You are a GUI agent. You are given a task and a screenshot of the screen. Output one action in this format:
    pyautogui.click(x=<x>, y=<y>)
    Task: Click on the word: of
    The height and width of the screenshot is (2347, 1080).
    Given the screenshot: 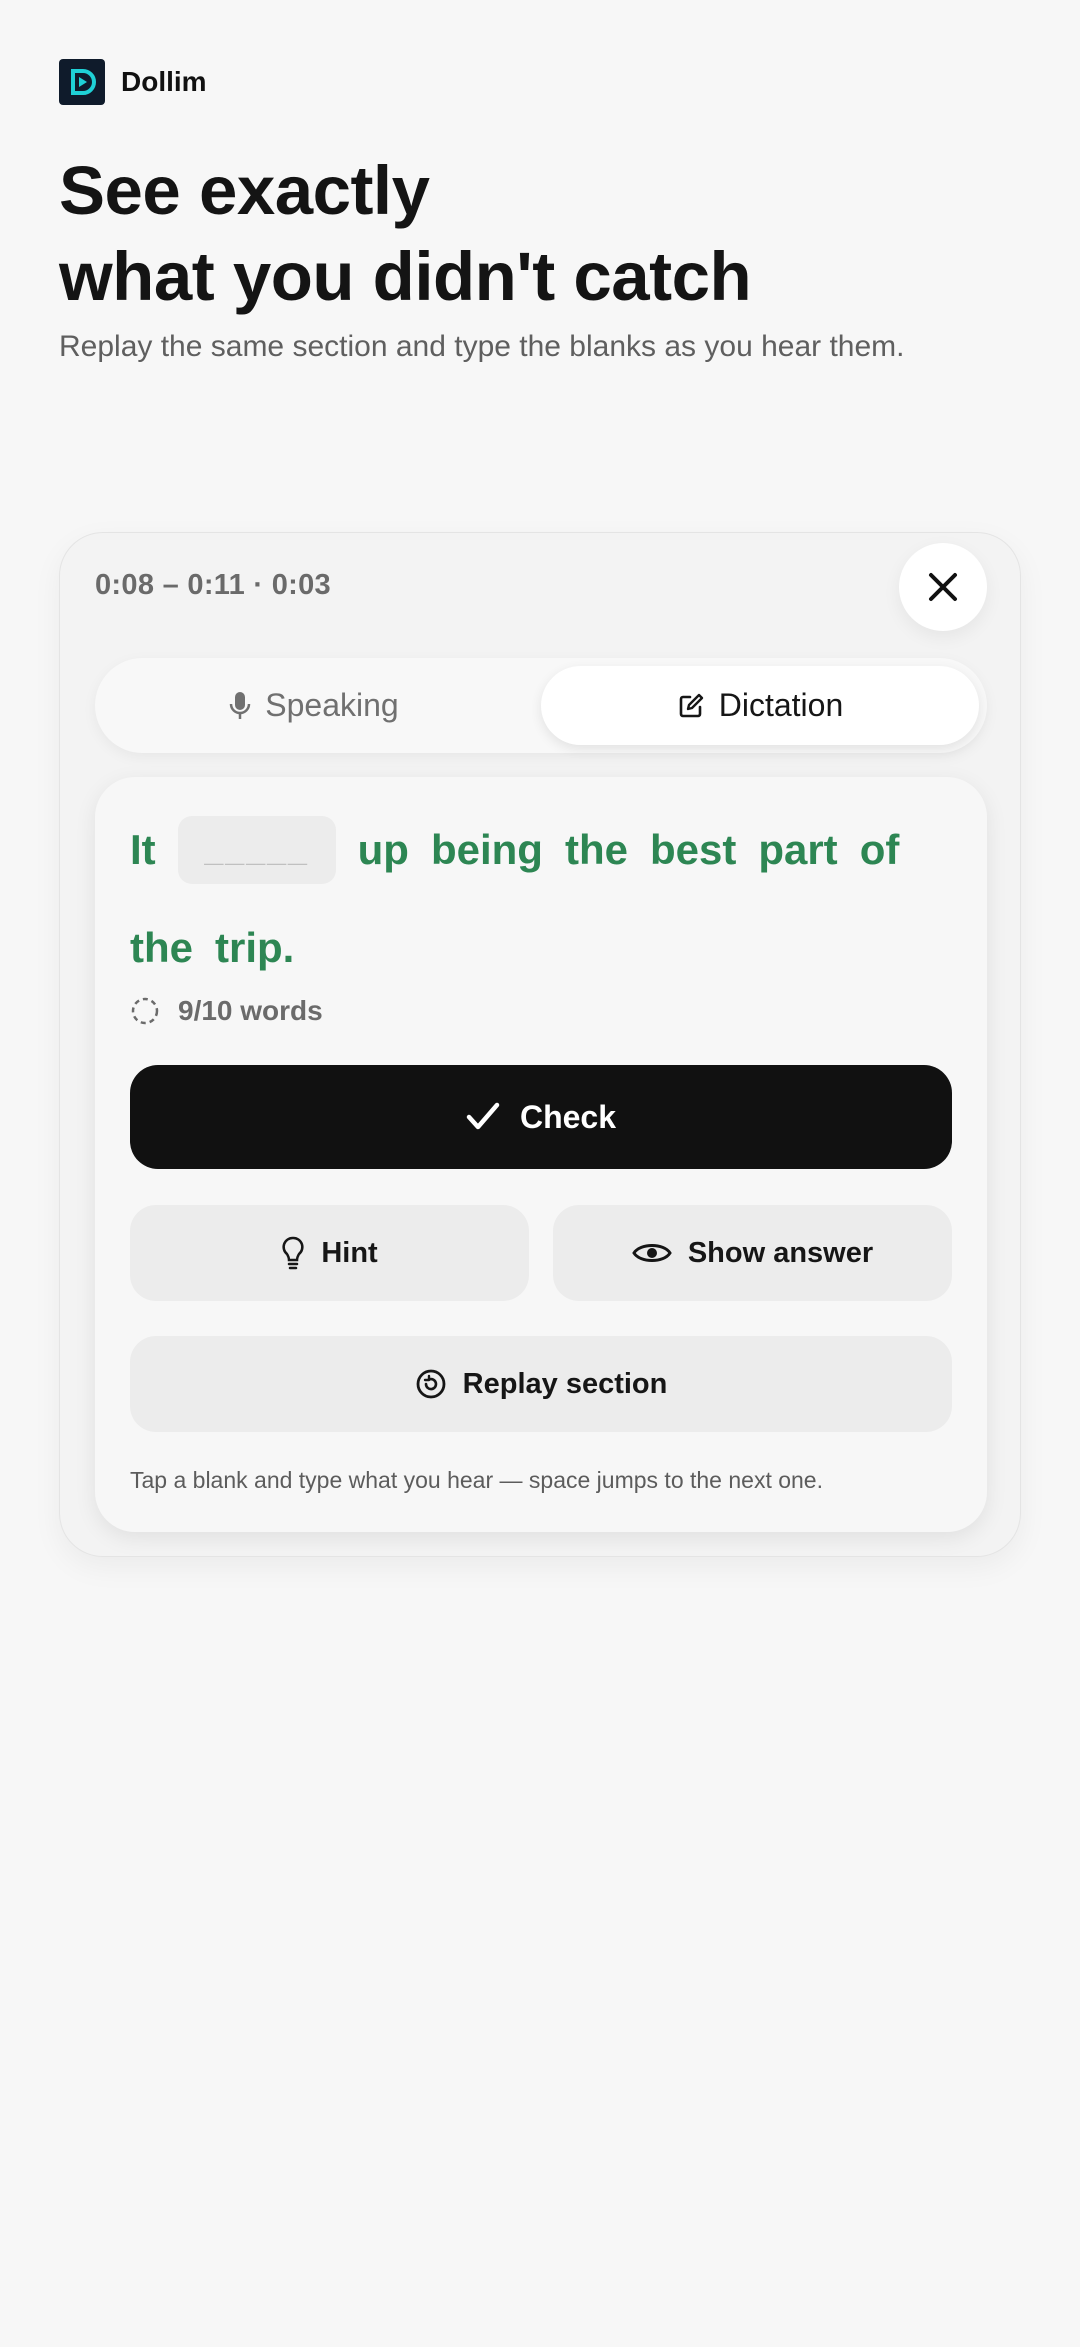 What is the action you would take?
    pyautogui.click(x=879, y=849)
    